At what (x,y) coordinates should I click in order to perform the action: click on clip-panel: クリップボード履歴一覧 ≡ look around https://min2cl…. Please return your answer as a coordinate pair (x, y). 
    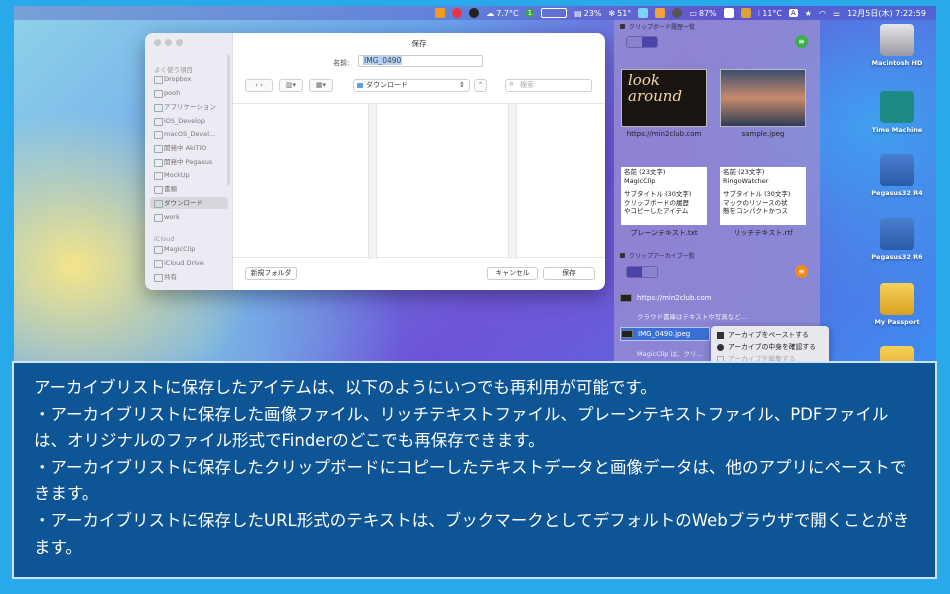
    Looking at the image, I should click on (717, 191).